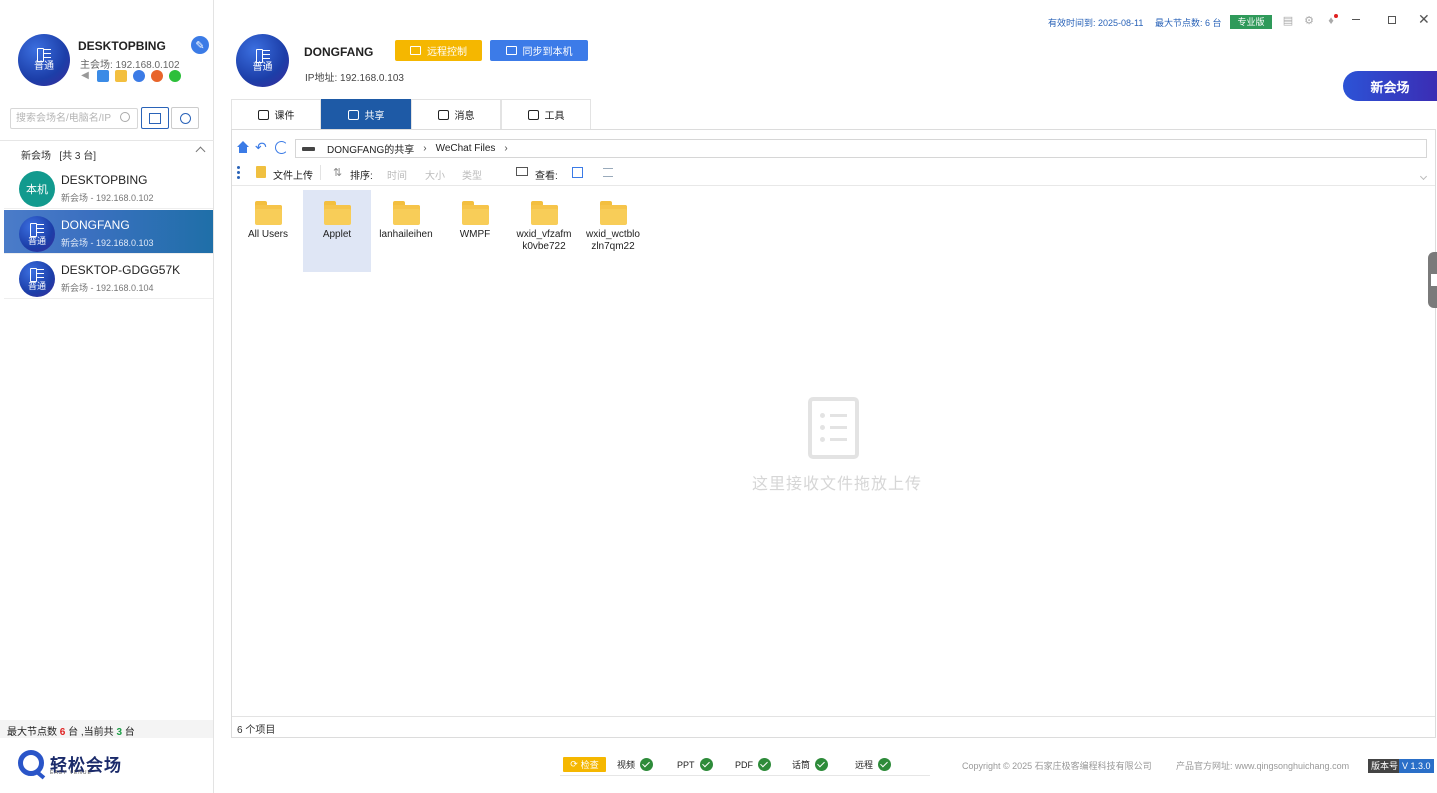  What do you see at coordinates (91, 732) in the screenshot?
I see `limit-mid: 台 ,当前共` at bounding box center [91, 732].